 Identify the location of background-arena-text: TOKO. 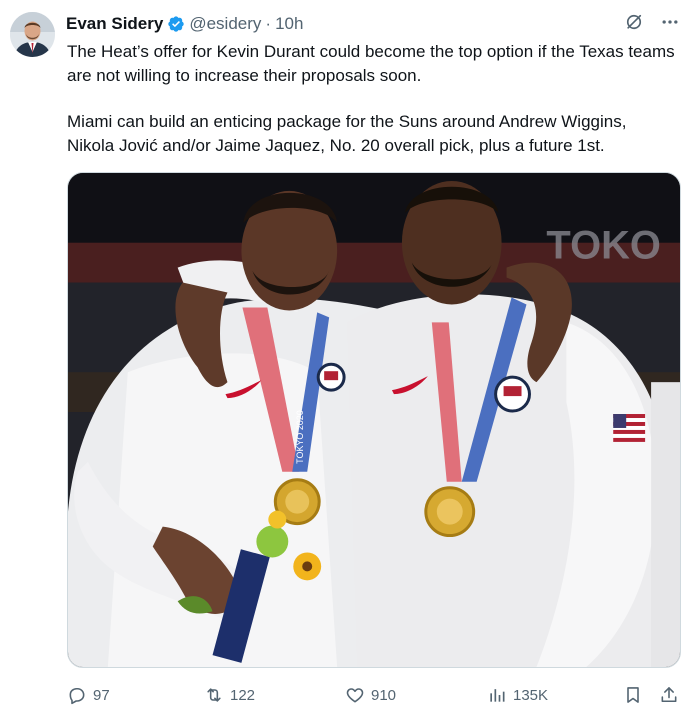
(603, 246).